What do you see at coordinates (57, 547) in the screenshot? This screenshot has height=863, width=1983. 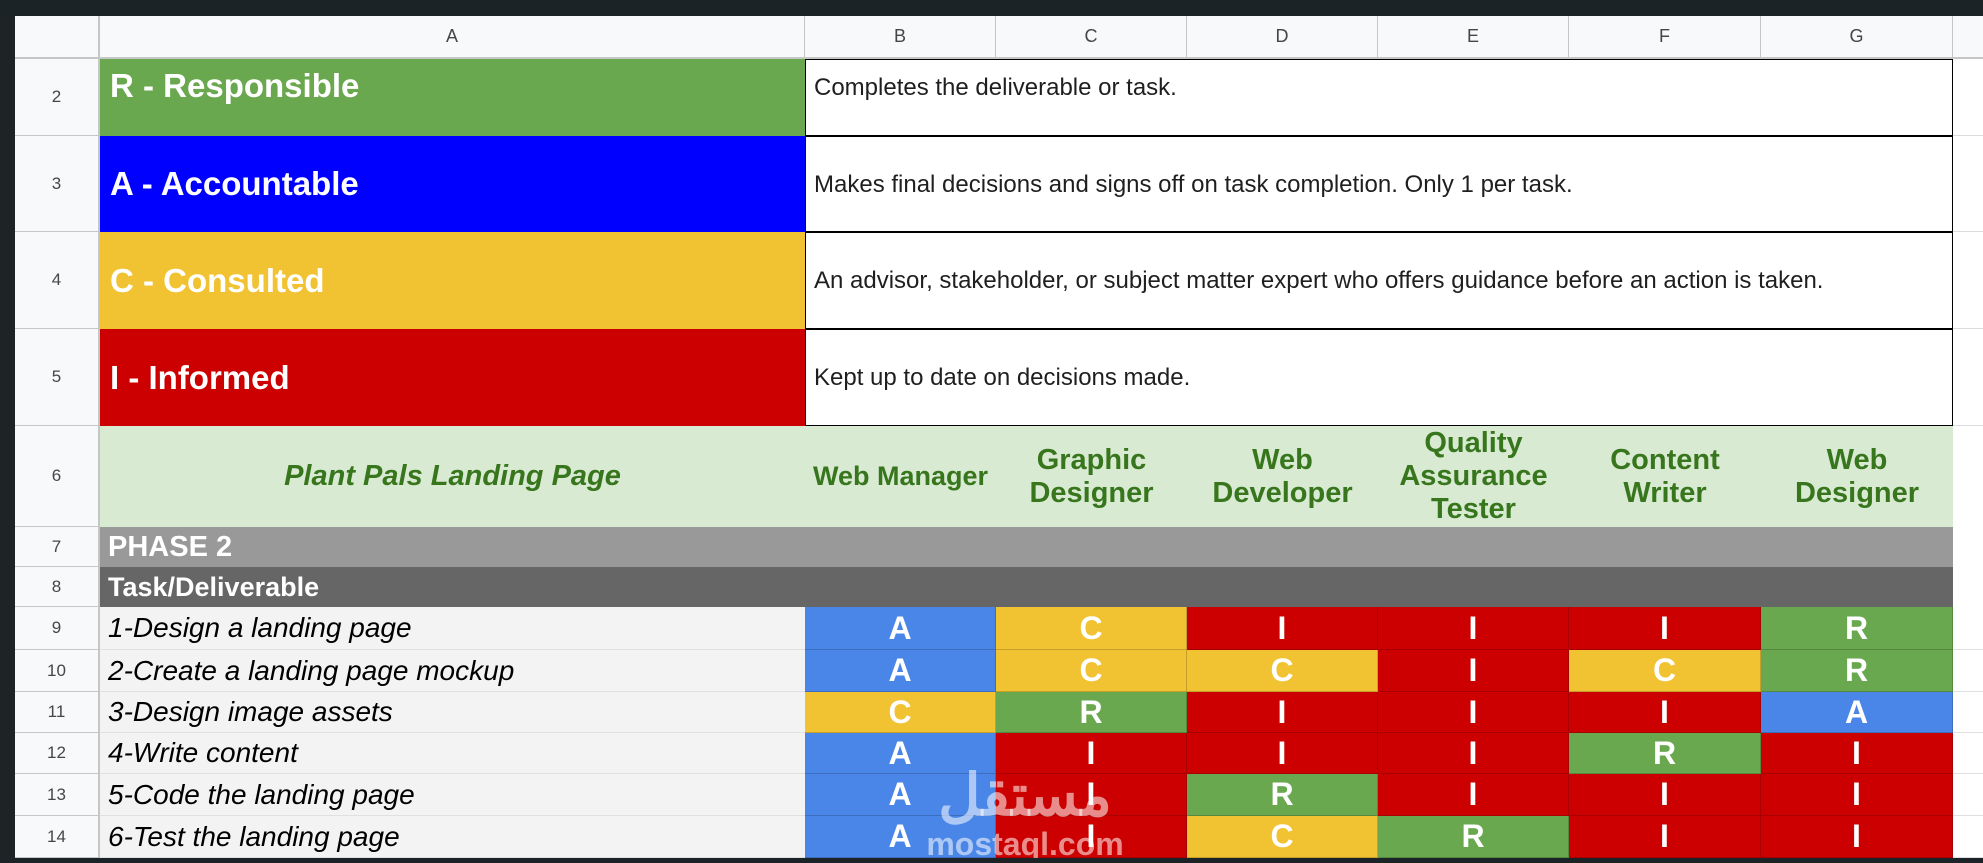 I see `row-header-7: 7` at bounding box center [57, 547].